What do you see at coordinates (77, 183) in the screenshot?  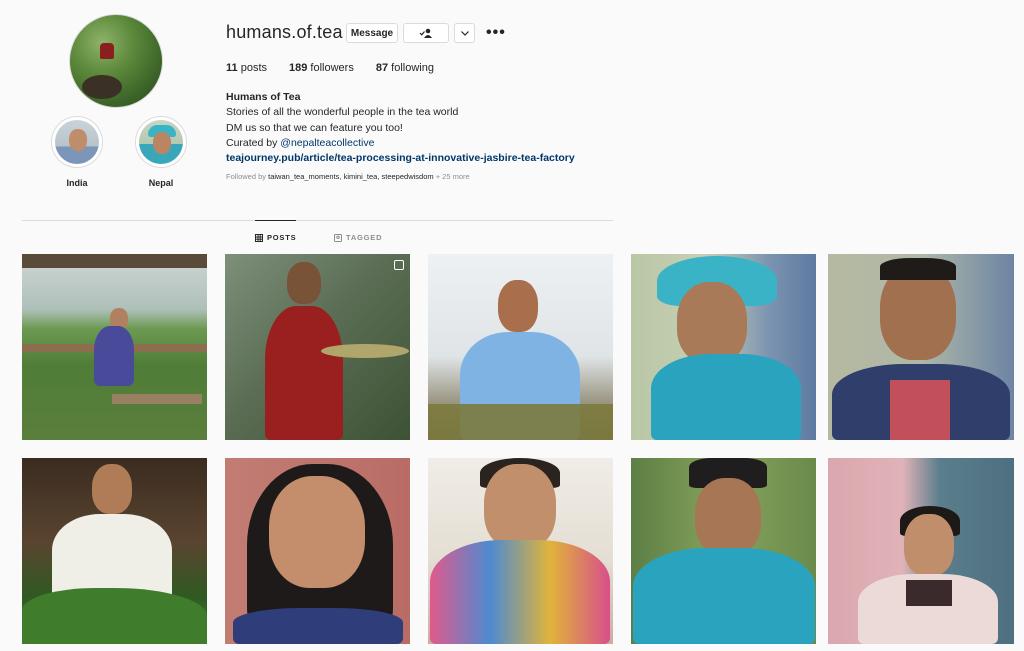 I see `highlight-label: India` at bounding box center [77, 183].